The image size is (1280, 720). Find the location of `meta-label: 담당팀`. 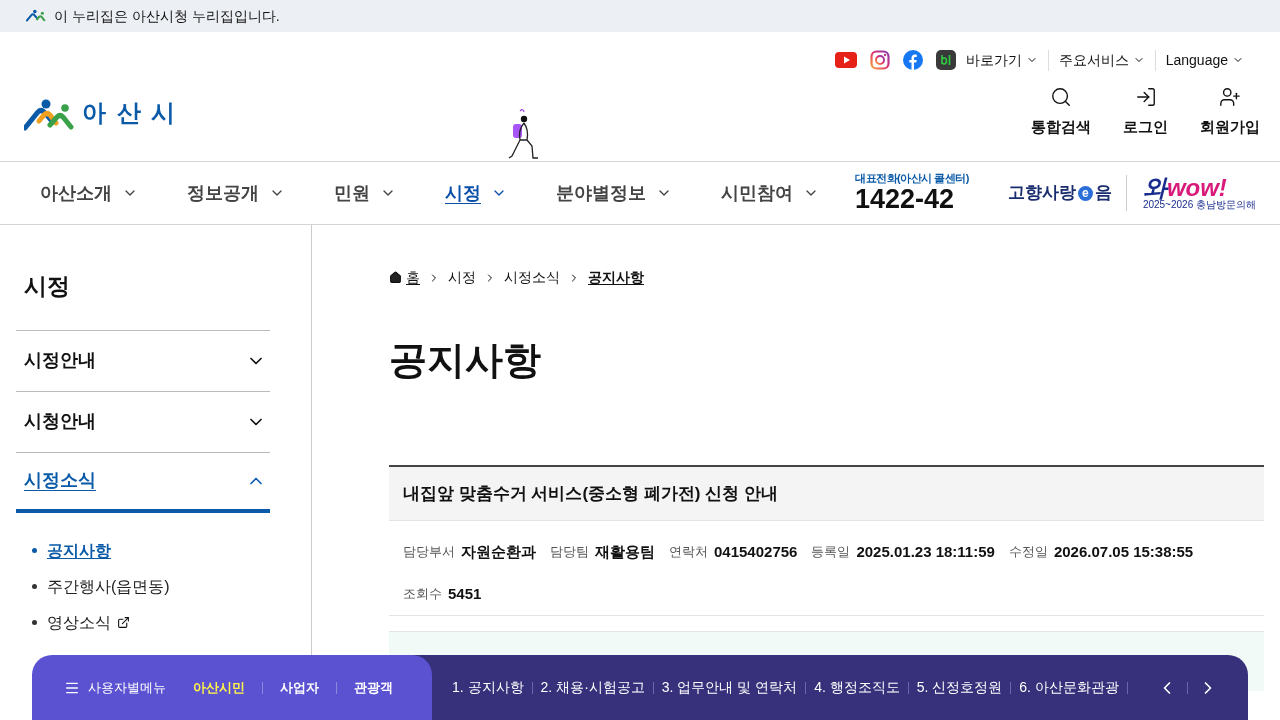

meta-label: 담당팀 is located at coordinates (569, 552).